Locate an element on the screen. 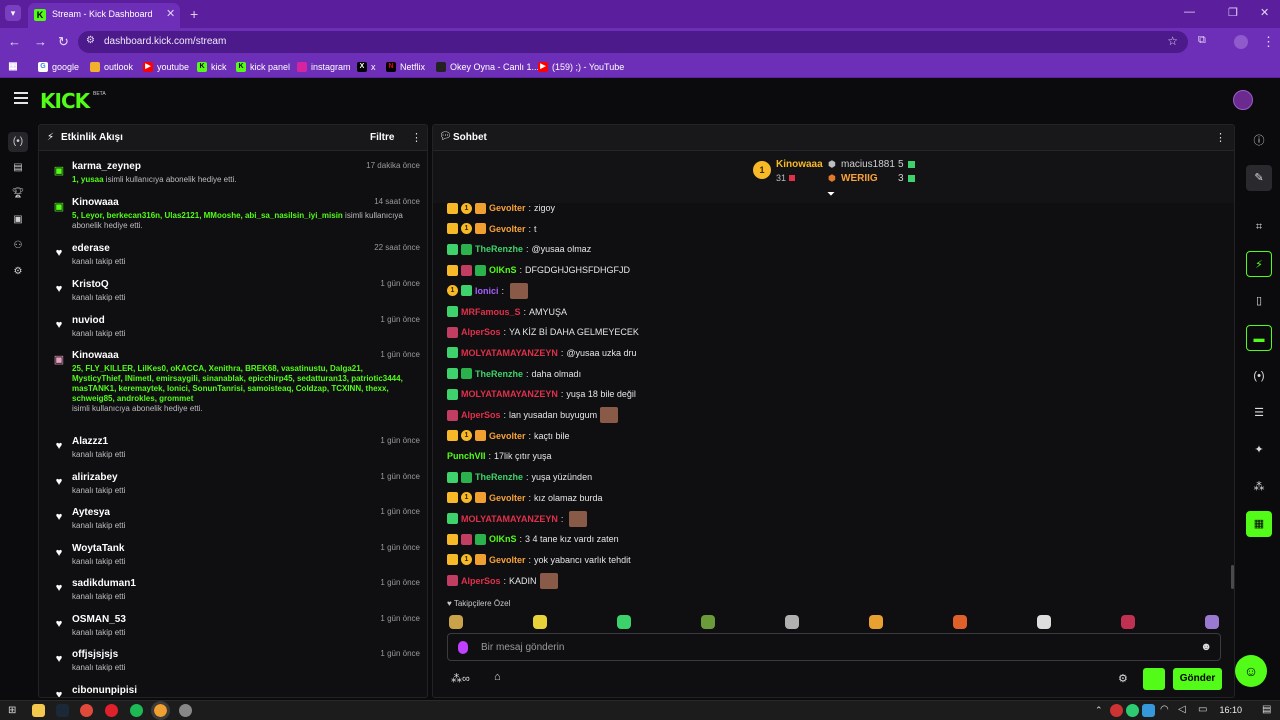  red-badge-icon is located at coordinates (452, 581).